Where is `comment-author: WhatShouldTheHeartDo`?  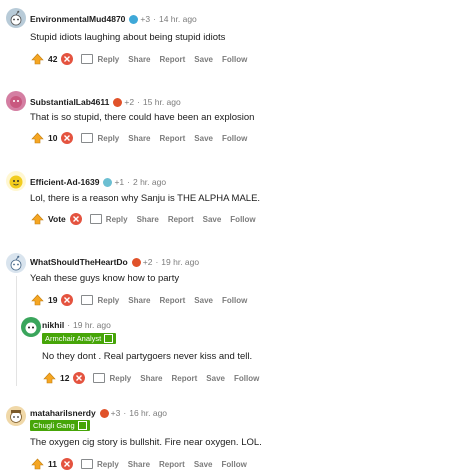 comment-author: WhatShouldTheHeartDo is located at coordinates (79, 262).